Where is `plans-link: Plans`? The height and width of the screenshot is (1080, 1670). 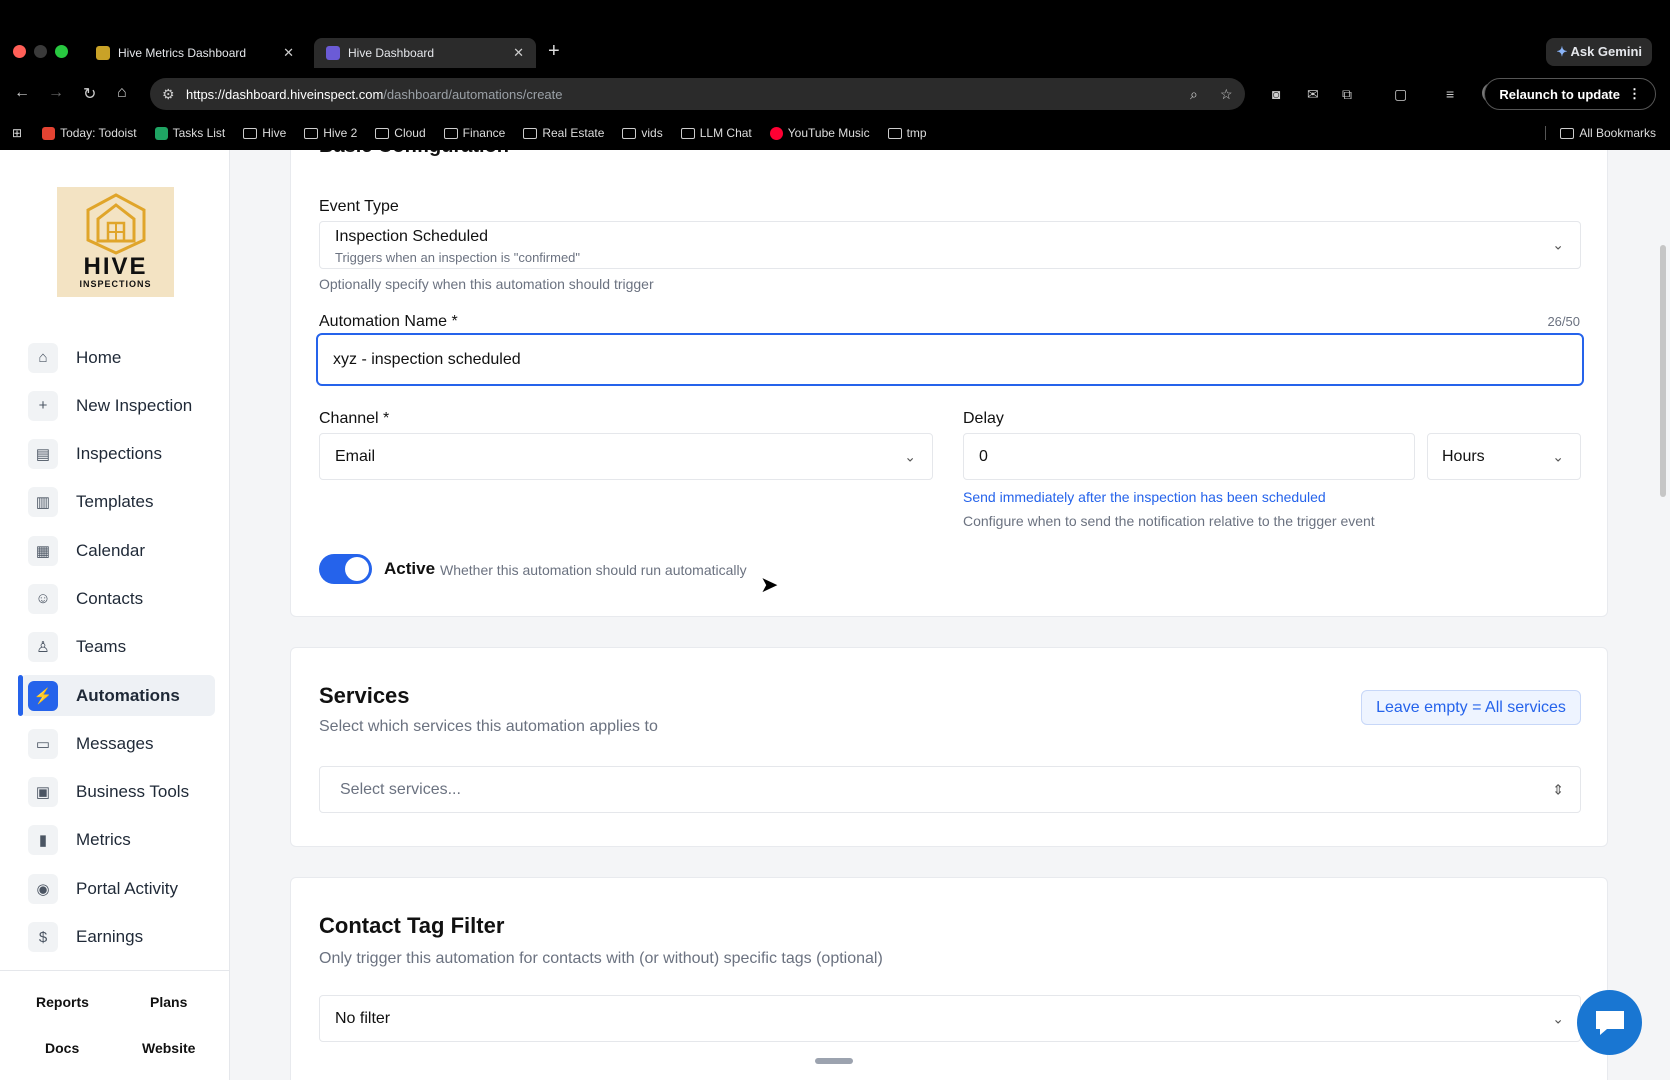
plans-link: Plans is located at coordinates (168, 1002).